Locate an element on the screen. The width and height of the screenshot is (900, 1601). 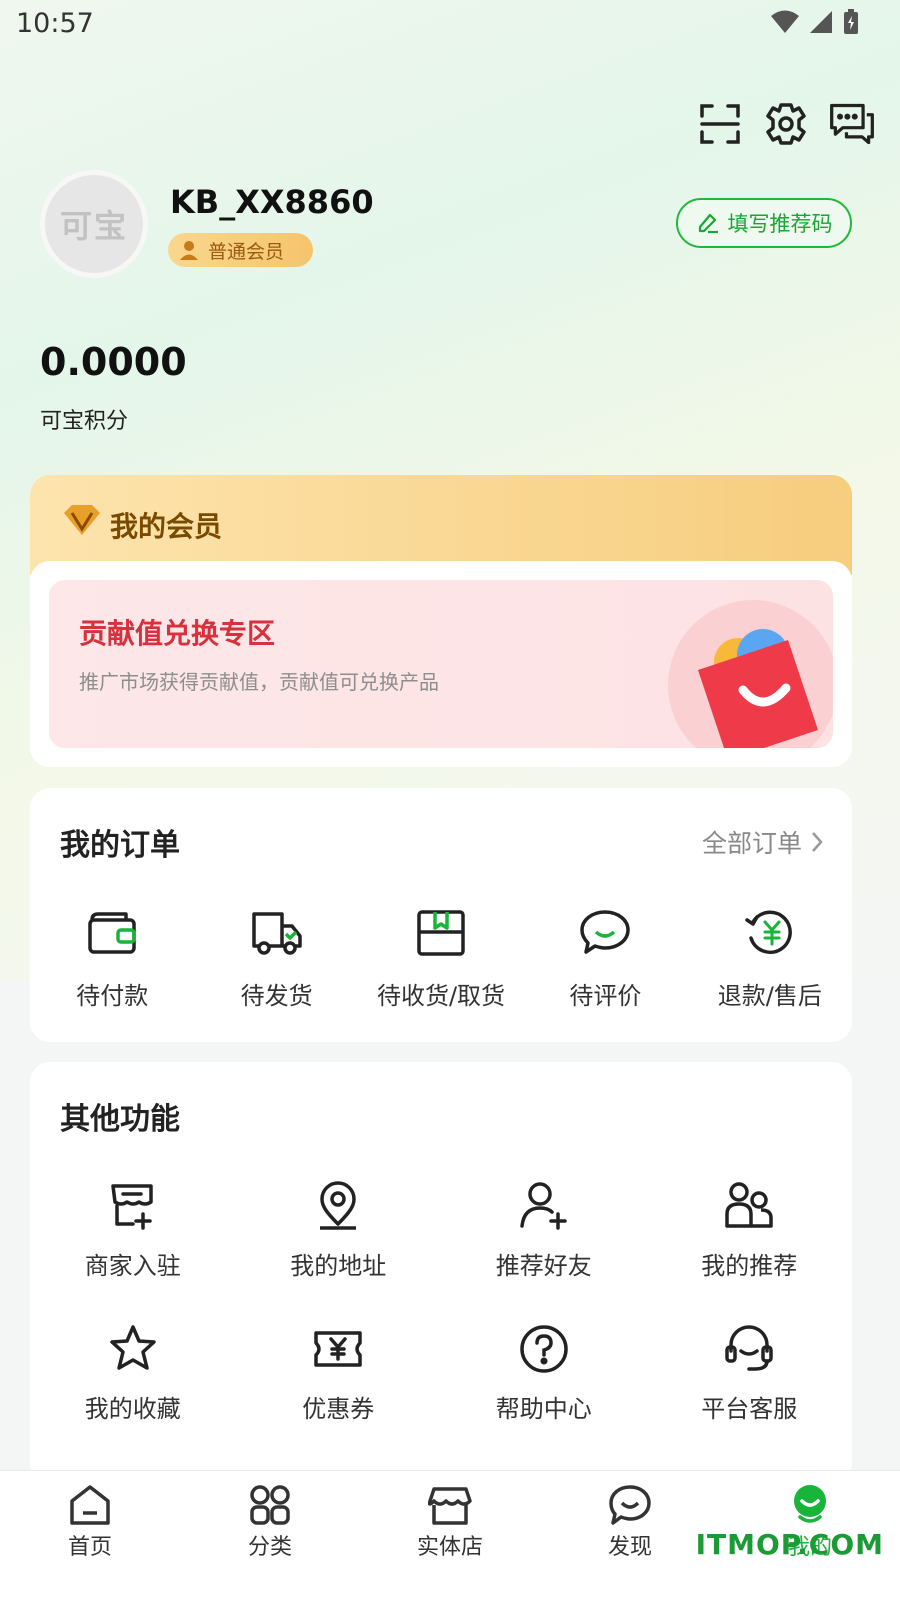
diamond-icon is located at coordinates (82, 520).